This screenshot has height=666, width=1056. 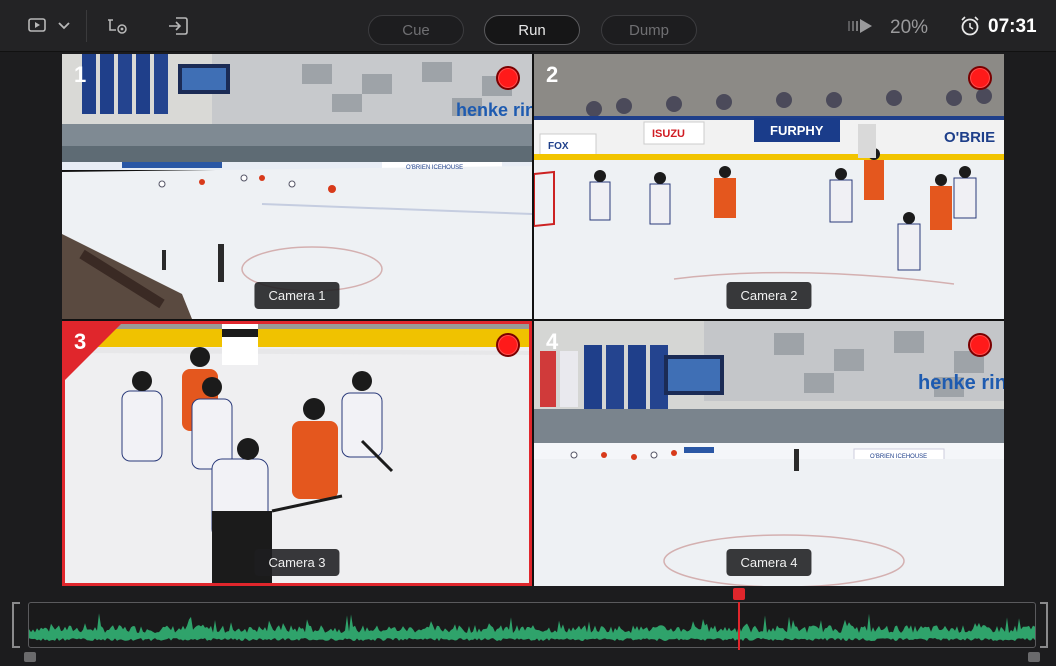 I want to click on camera-3-record-indicator, so click(x=508, y=345).